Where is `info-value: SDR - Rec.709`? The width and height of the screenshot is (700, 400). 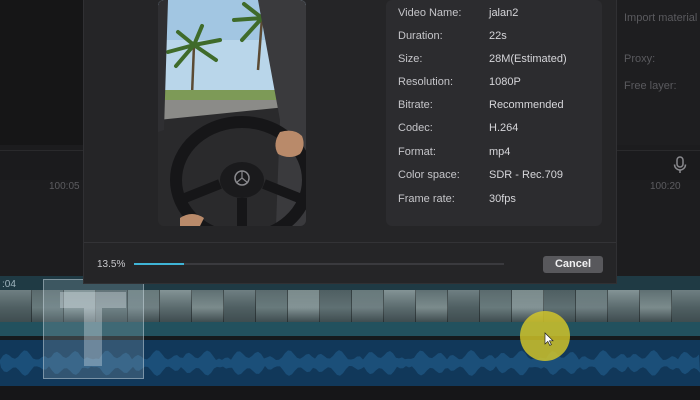 info-value: SDR - Rec.709 is located at coordinates (526, 175).